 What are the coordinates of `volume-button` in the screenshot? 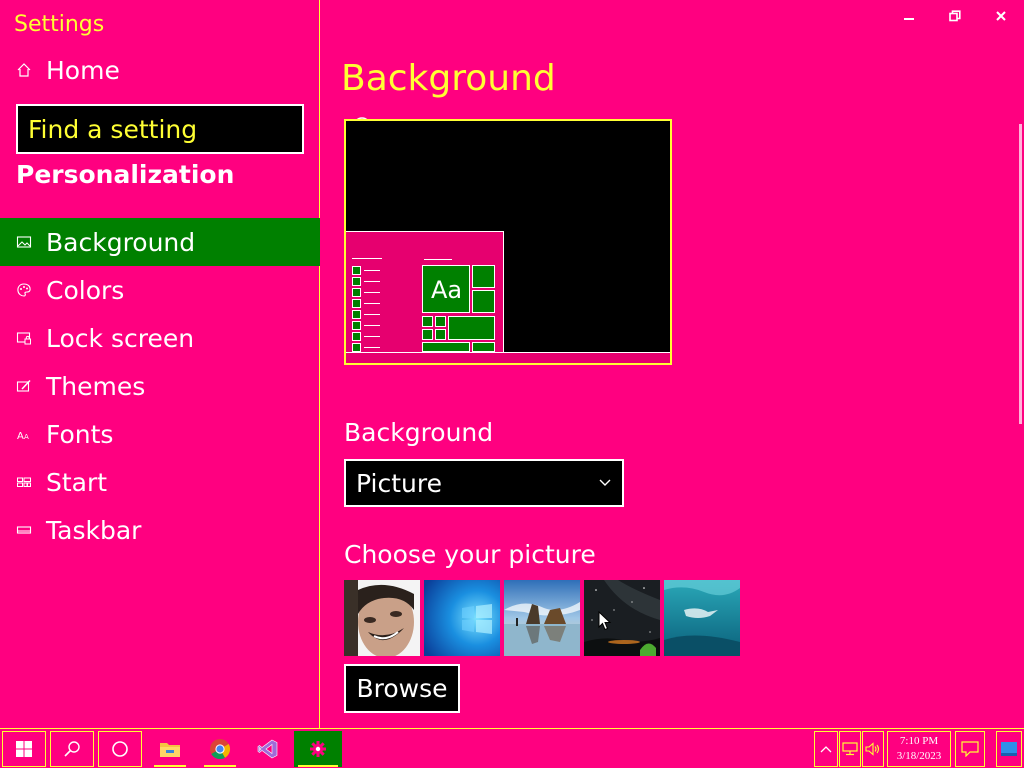 It's located at (873, 749).